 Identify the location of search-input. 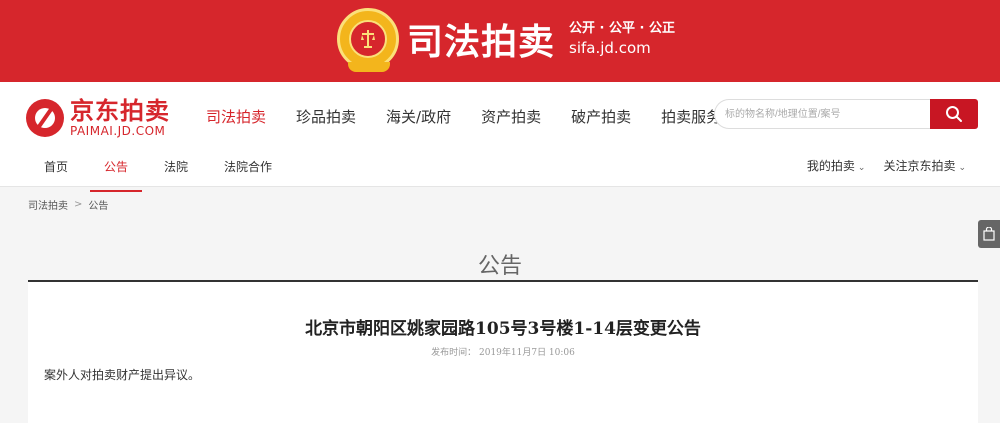
(823, 114).